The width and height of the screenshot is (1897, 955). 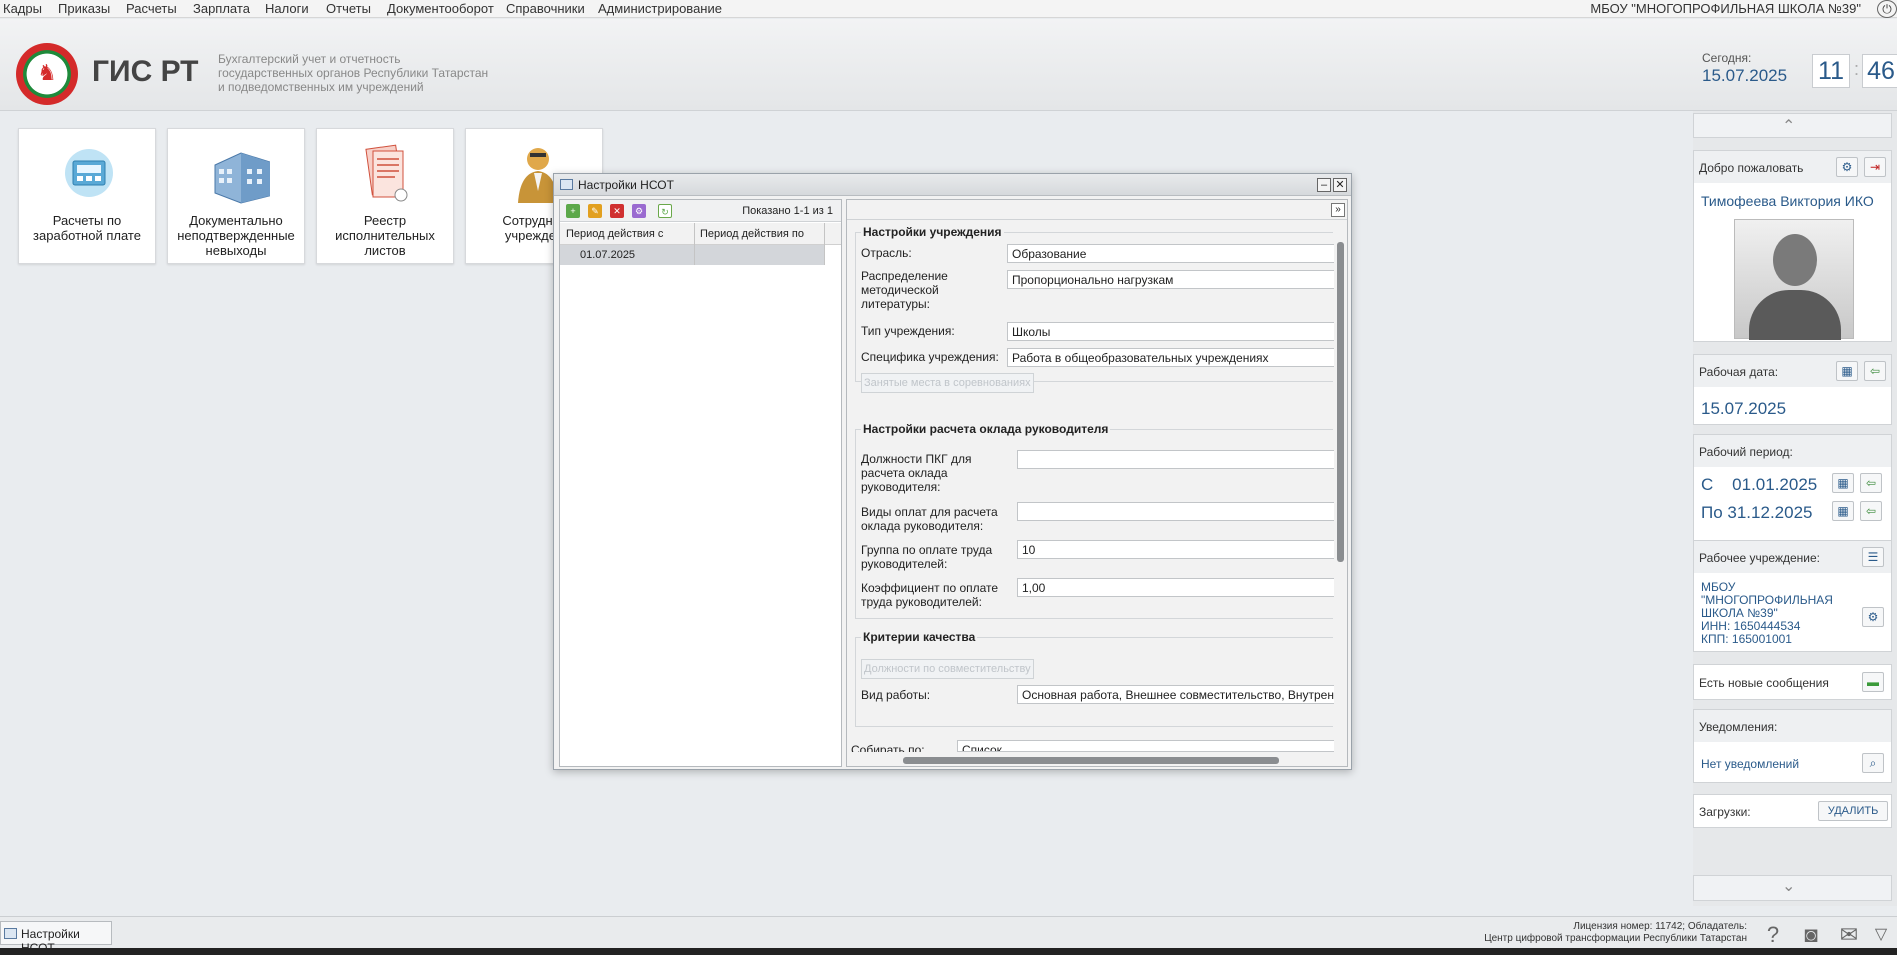 I want to click on delete-downloads-button: УДАЛИТЬ, so click(x=1853, y=811).